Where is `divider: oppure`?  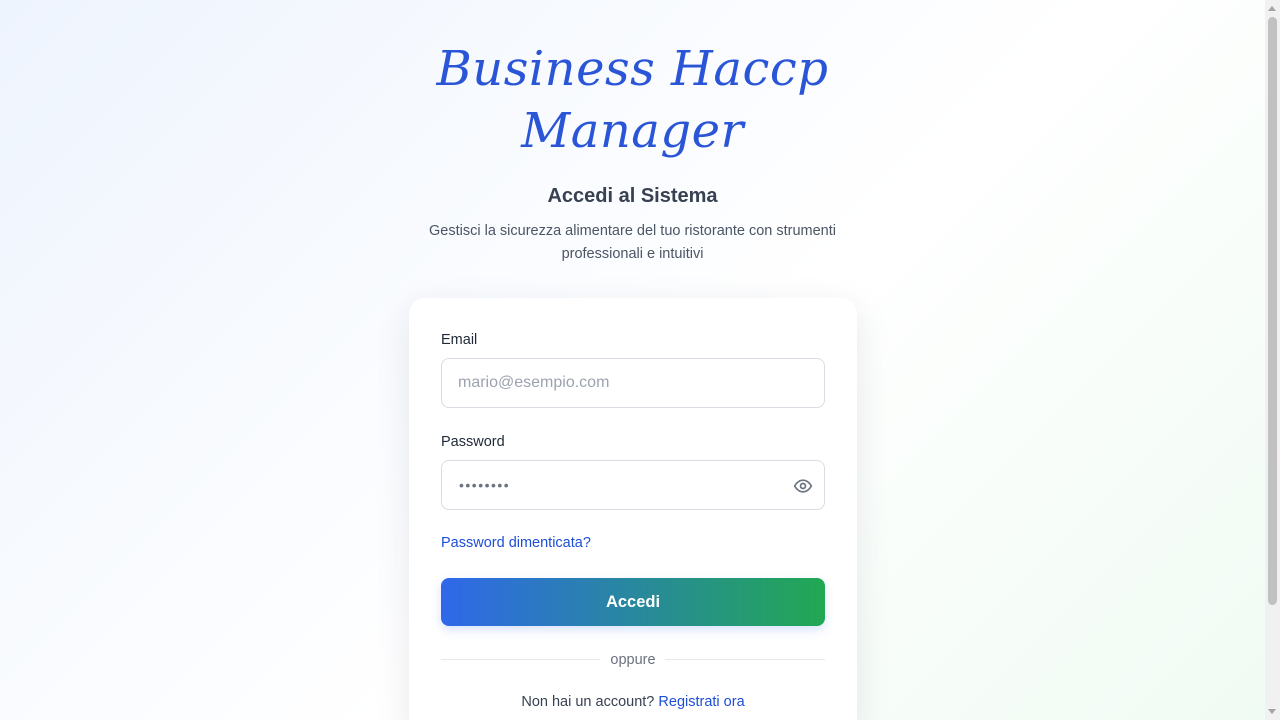 divider: oppure is located at coordinates (633, 660).